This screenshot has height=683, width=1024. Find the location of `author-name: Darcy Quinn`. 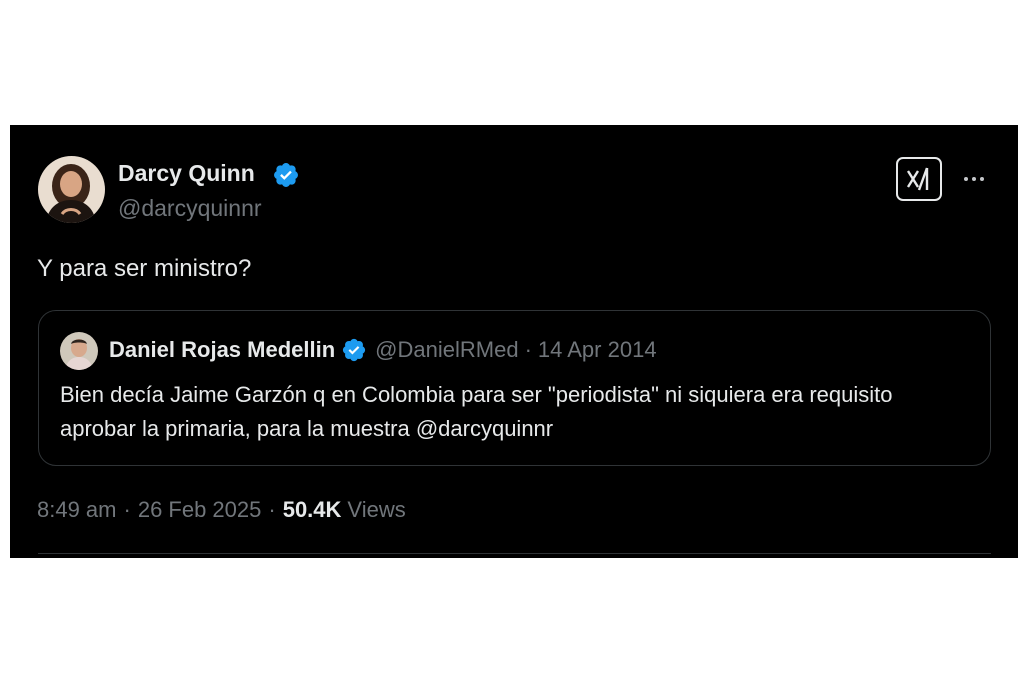

author-name: Darcy Quinn is located at coordinates (186, 173).